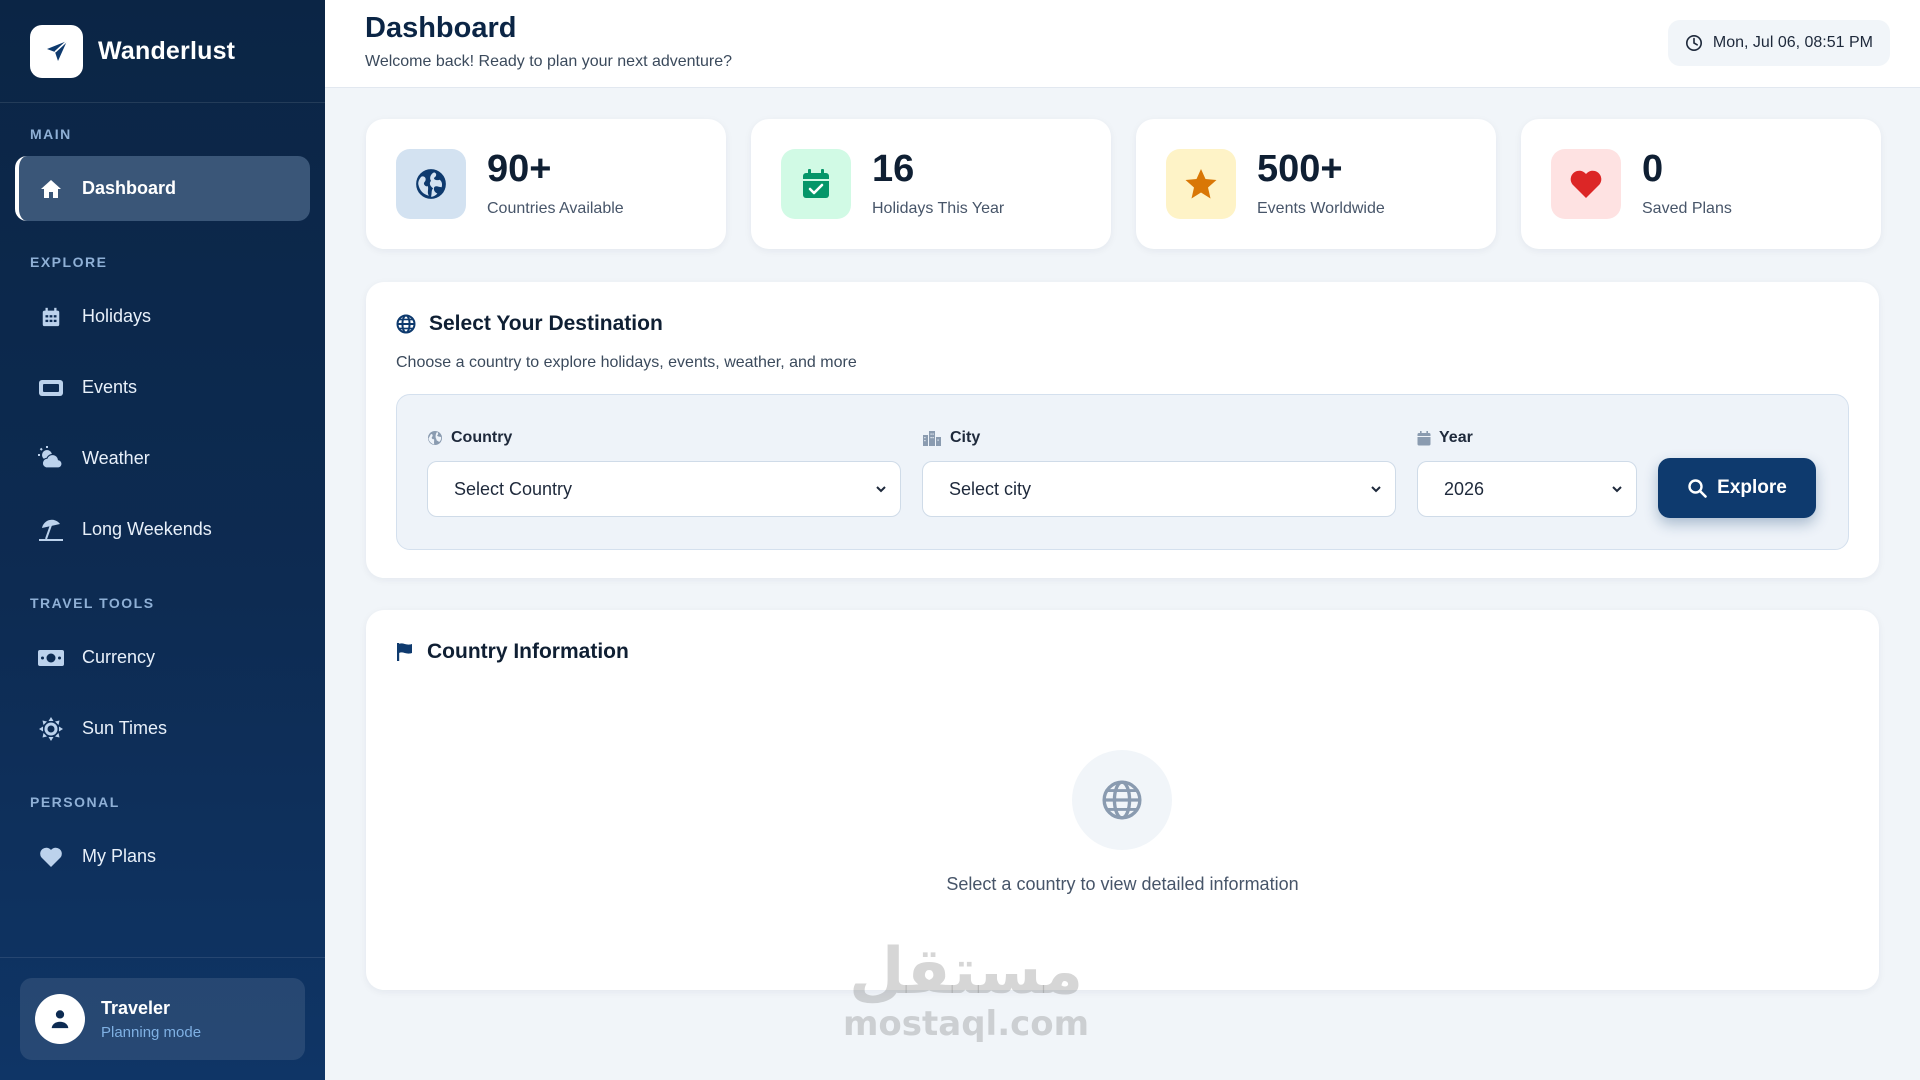  Describe the element at coordinates (482, 437) in the screenshot. I see `country-label-text: Country` at that location.